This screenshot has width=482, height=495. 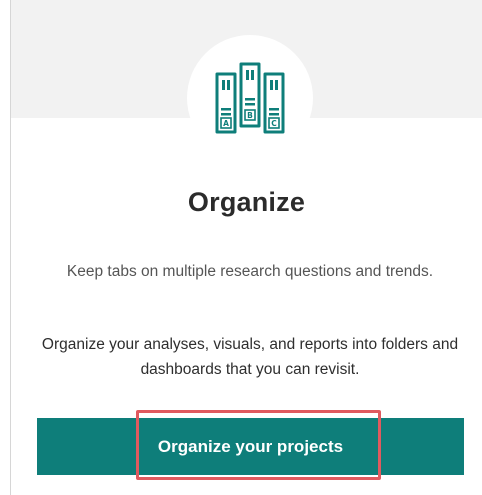 I want to click on binder-label-c: C, so click(x=274, y=123).